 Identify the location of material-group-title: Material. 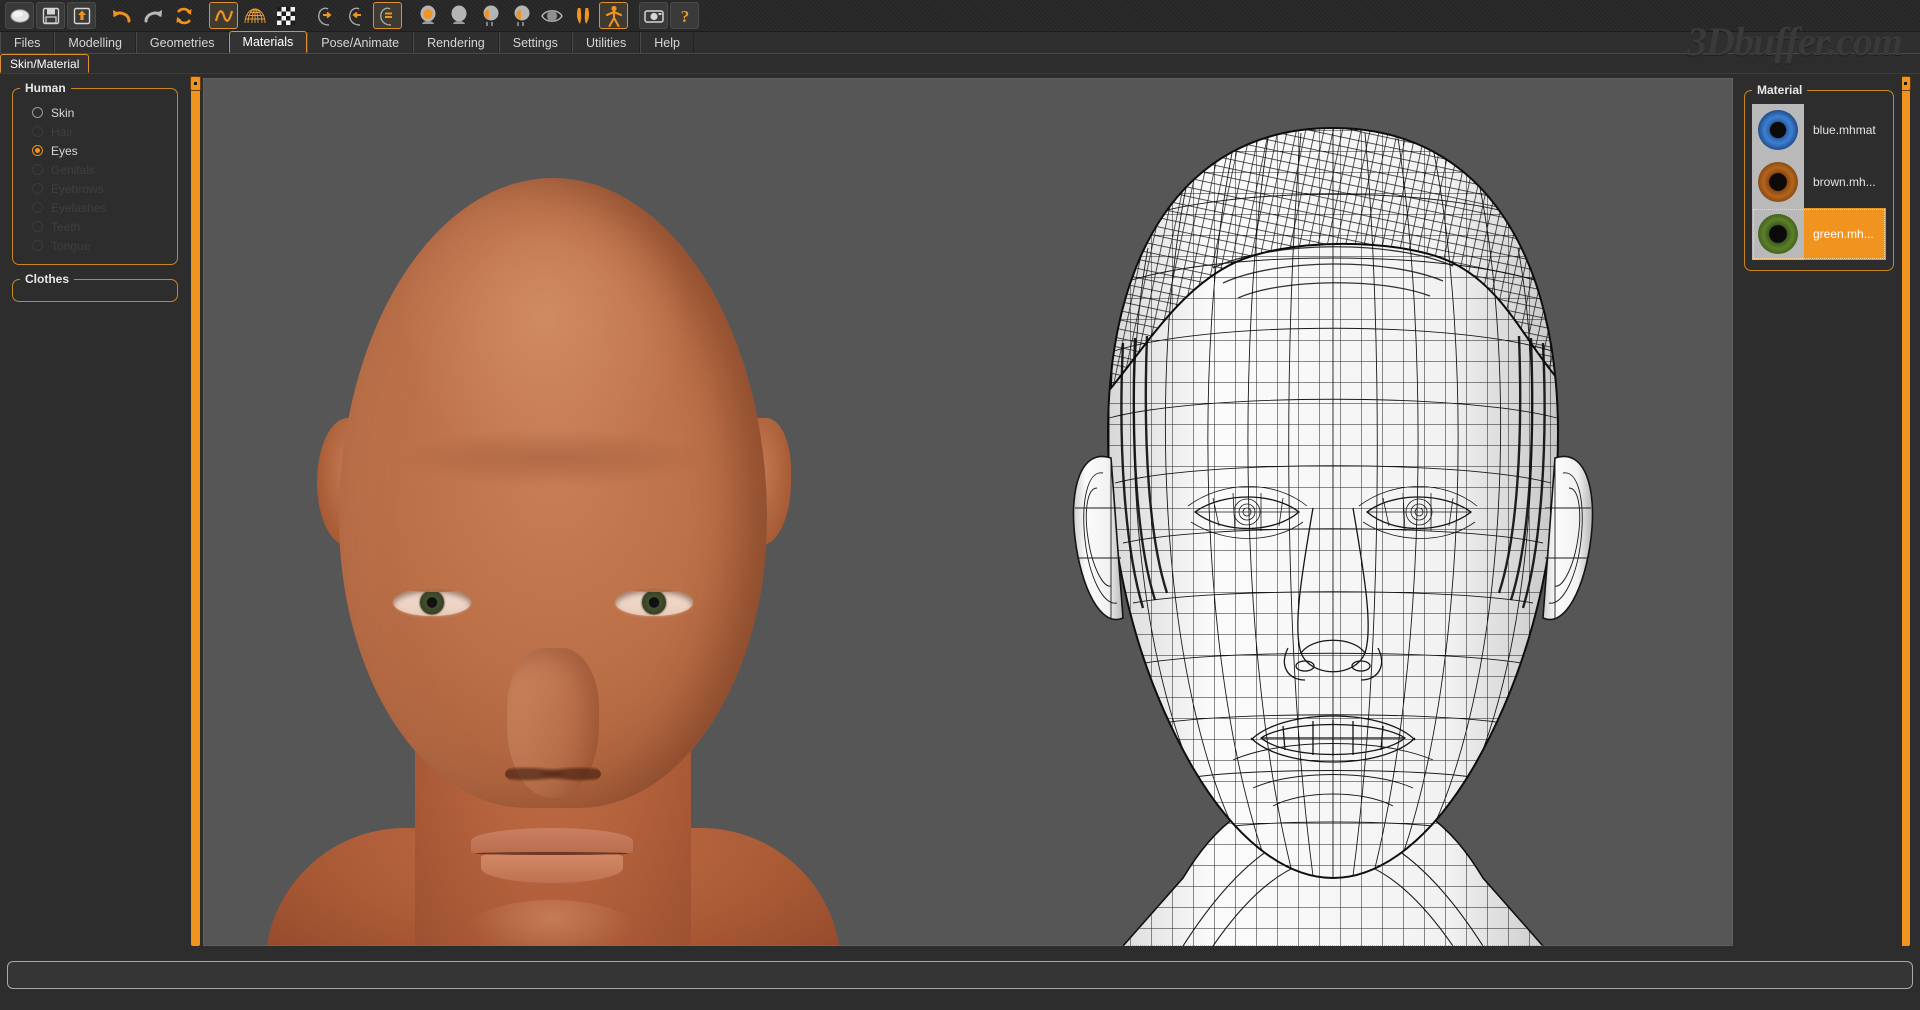
(1780, 90).